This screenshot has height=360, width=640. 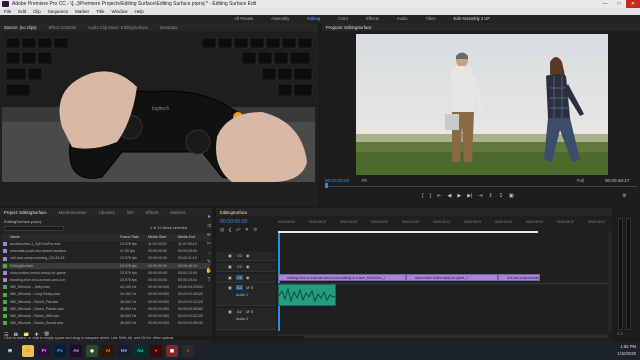 What do you see at coordinates (152, 212) in the screenshot?
I see `tab-effects: Effects` at bounding box center [152, 212].